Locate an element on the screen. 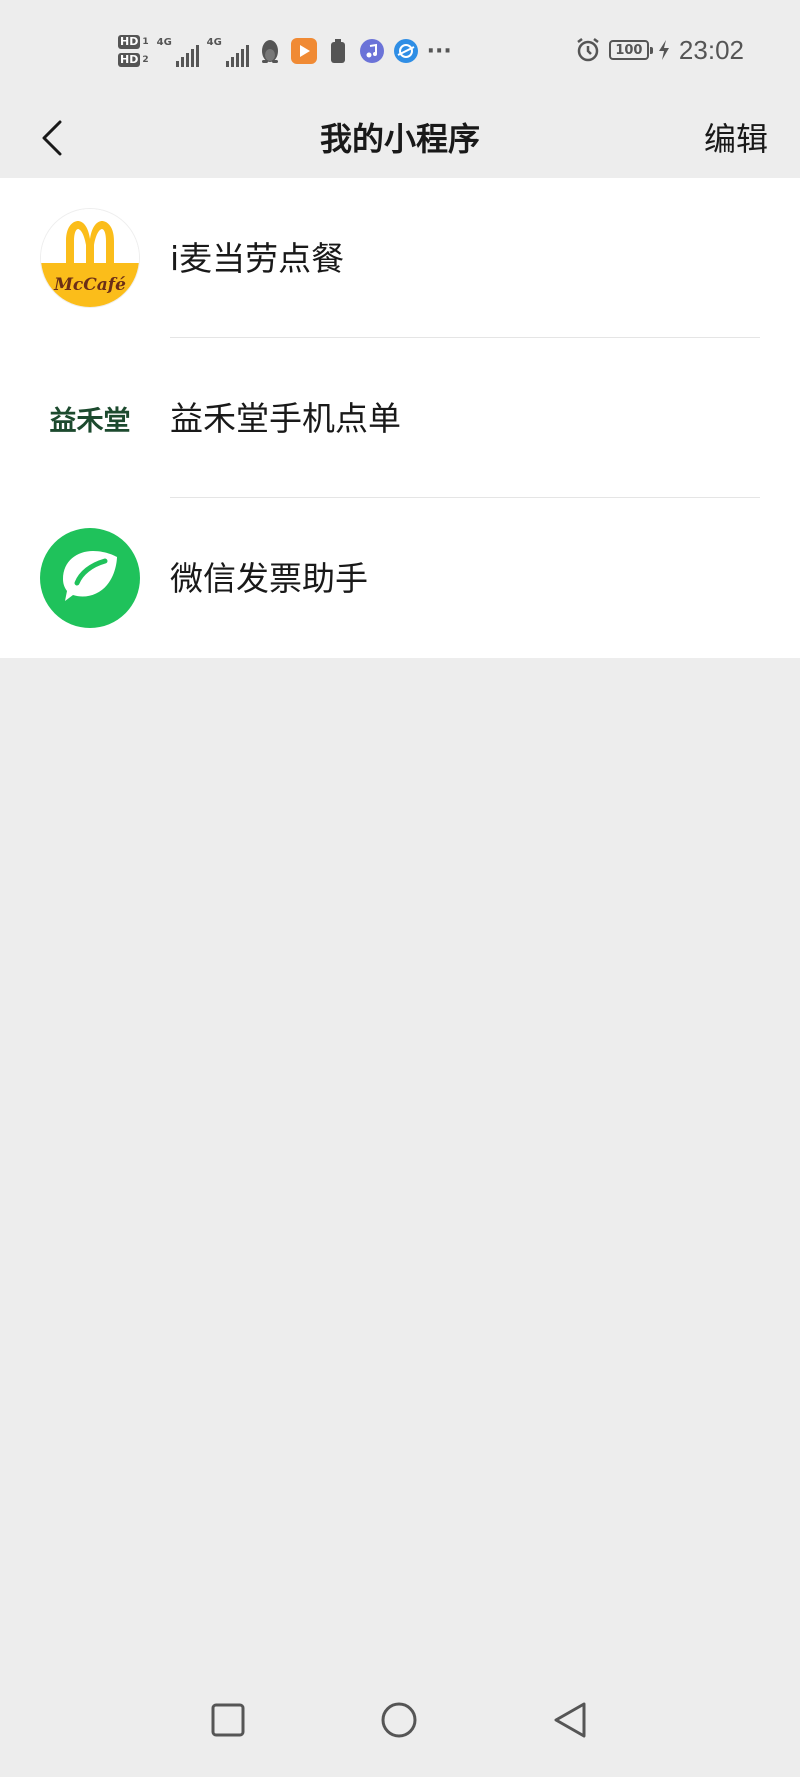 This screenshot has width=800, height=1777. signal-sim2-icon: 4G is located at coordinates (228, 51).